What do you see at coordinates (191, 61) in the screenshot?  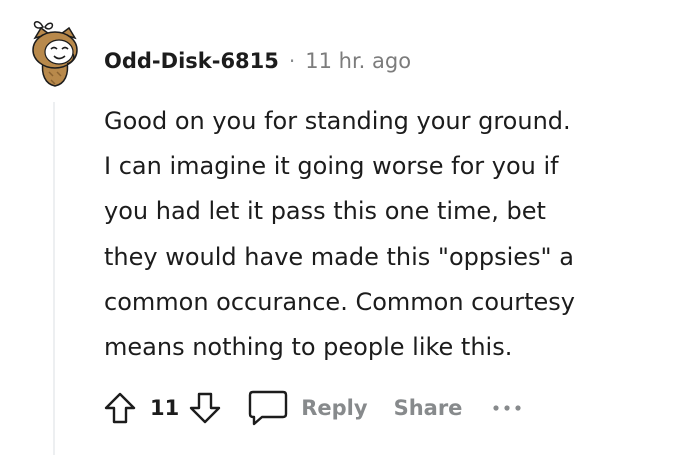 I see `username-link: Odd-Disk-6815` at bounding box center [191, 61].